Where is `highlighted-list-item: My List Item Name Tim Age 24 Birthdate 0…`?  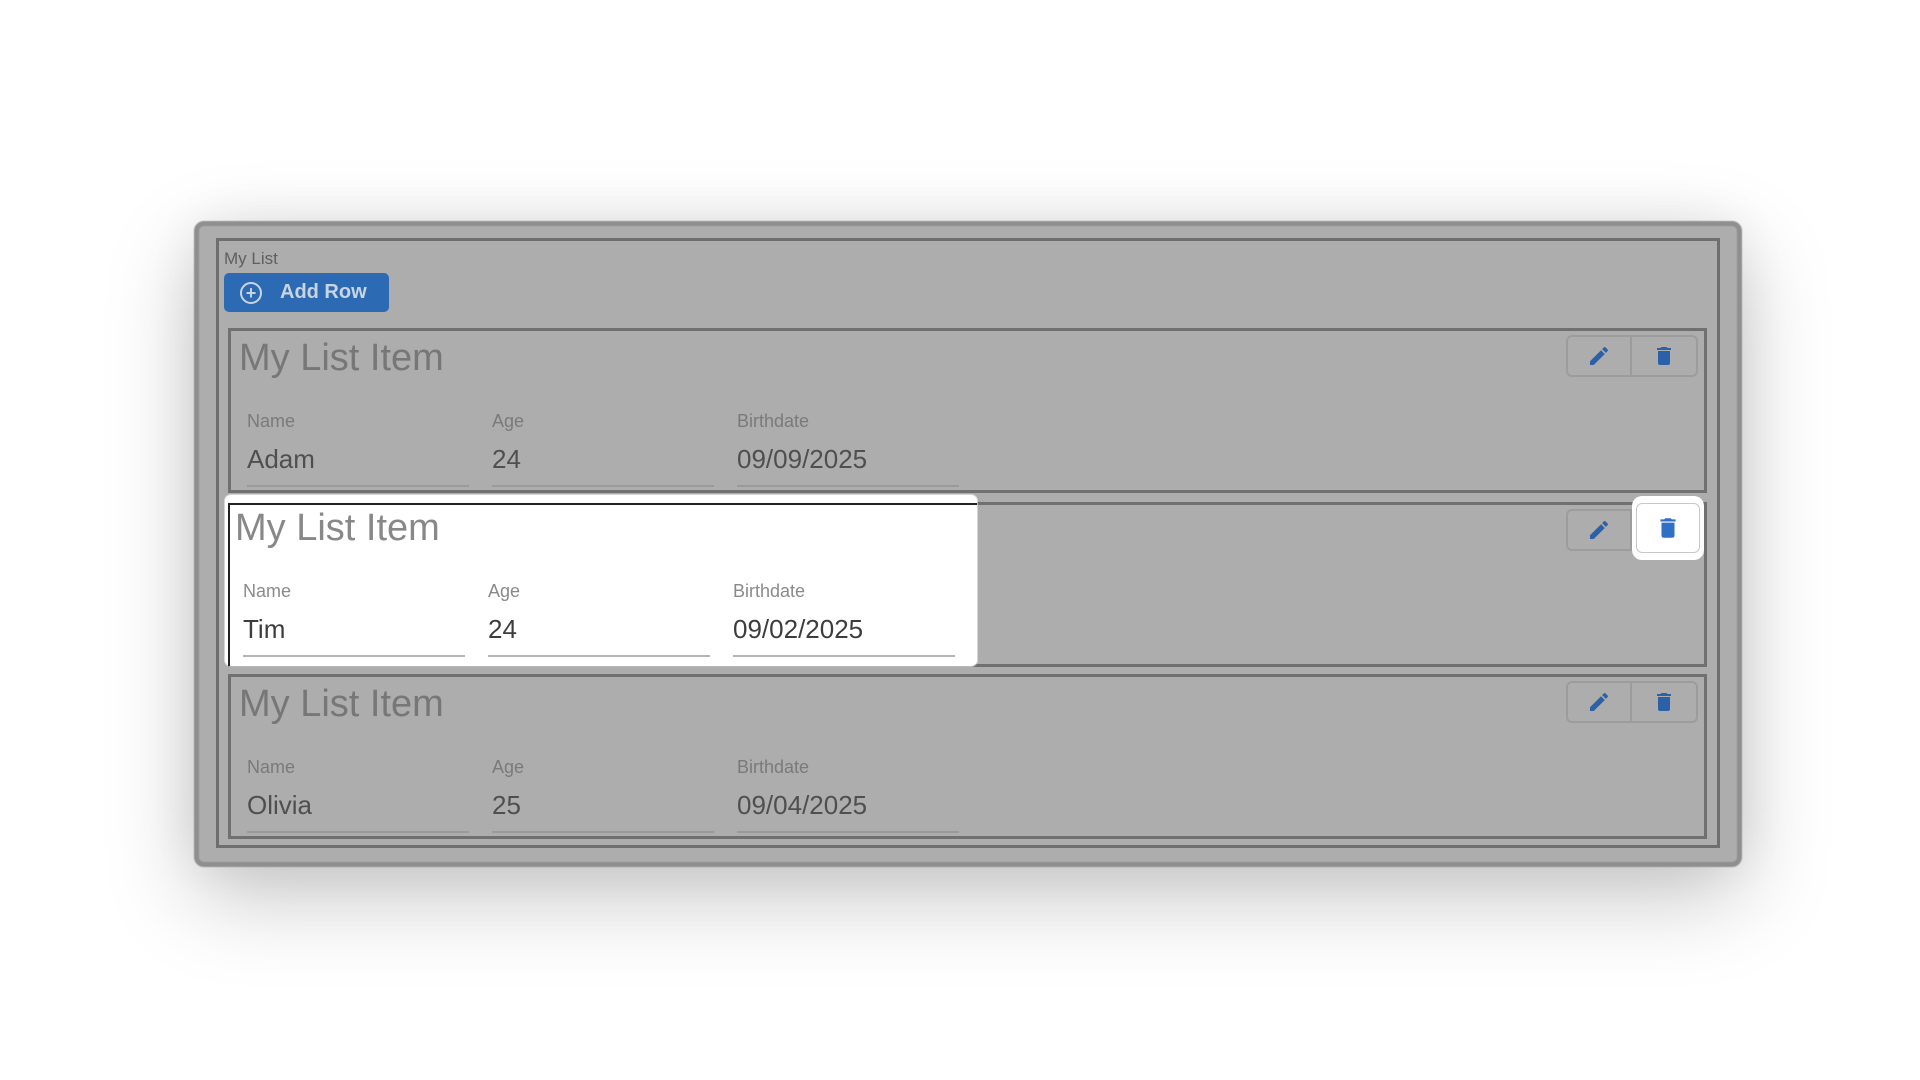 highlighted-list-item: My List Item Name Tim Age 24 Birthdate 0… is located at coordinates (601, 580).